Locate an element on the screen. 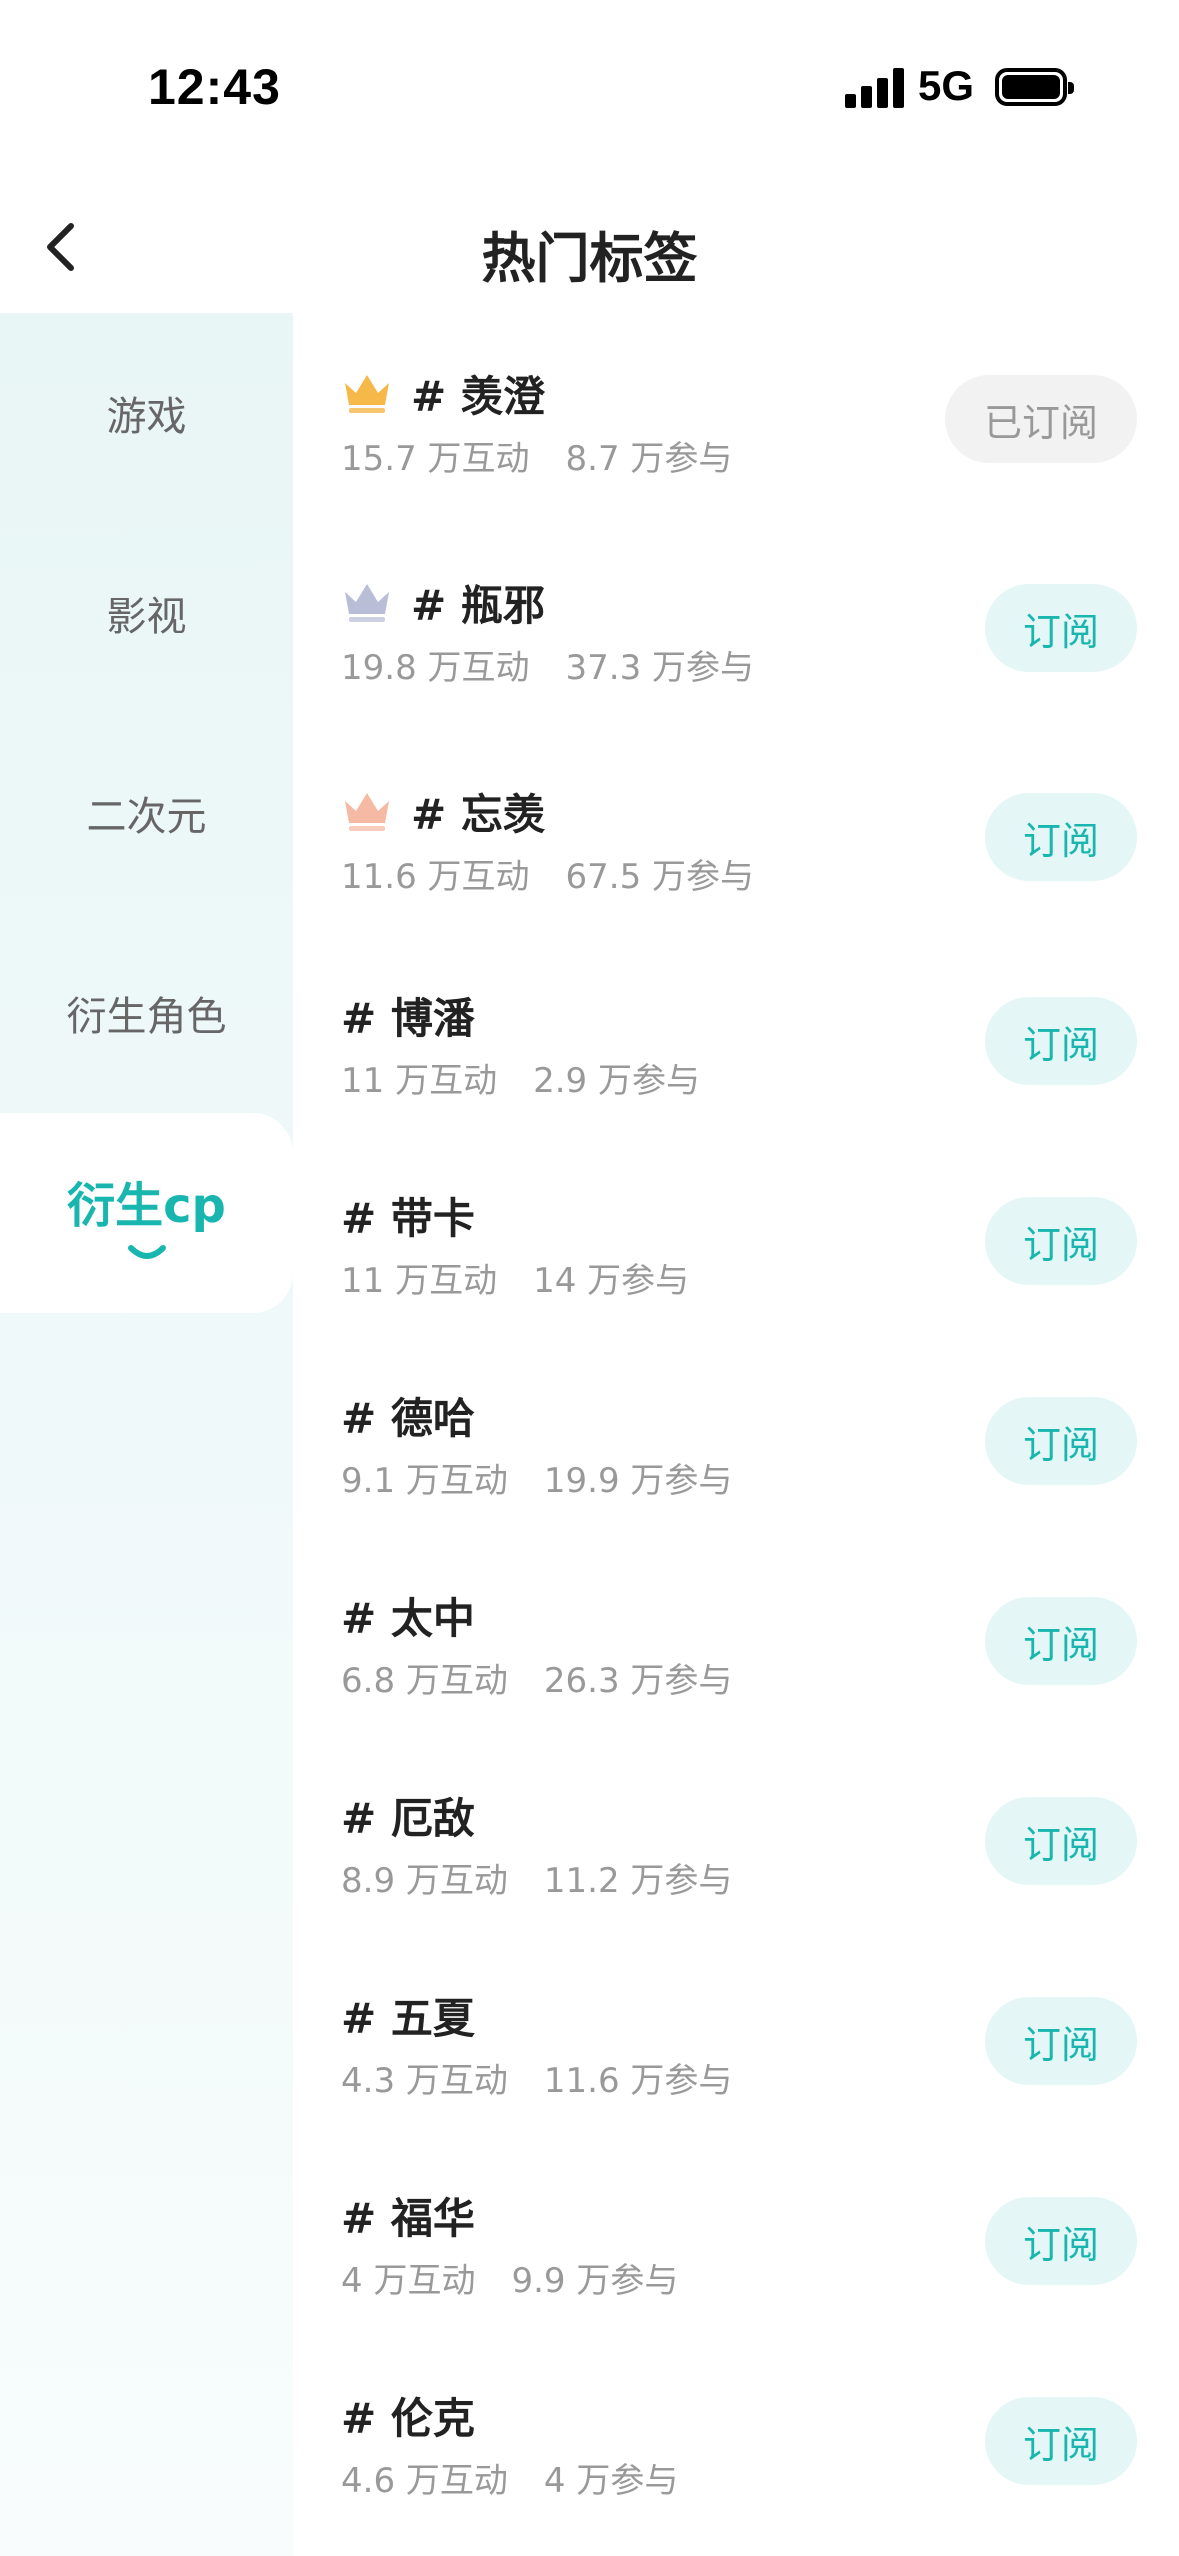  interaction-count: 8.9 万互动 is located at coordinates (424, 1881).